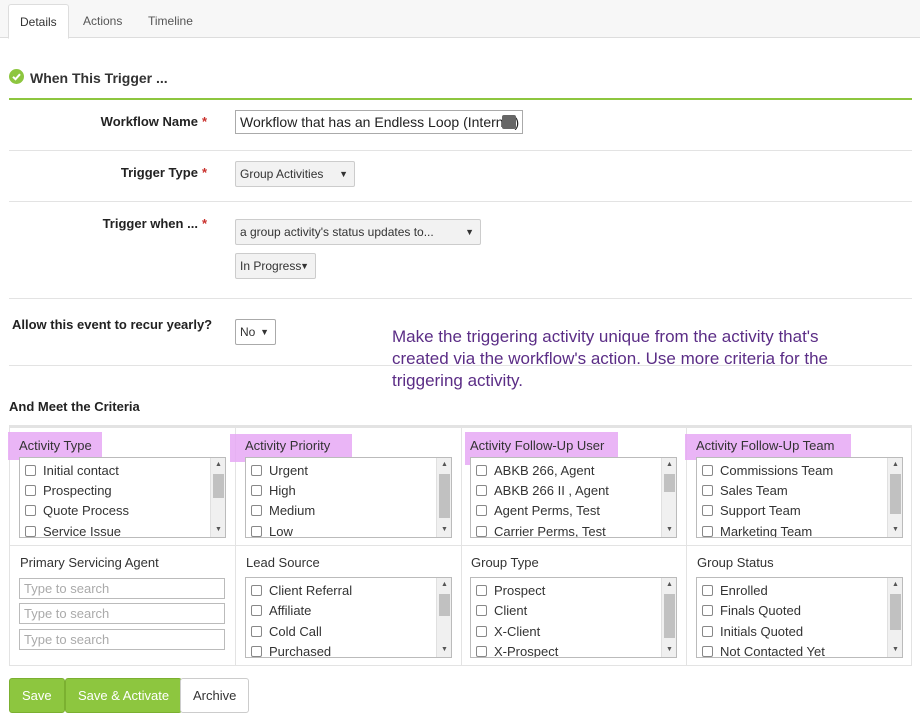 The width and height of the screenshot is (920, 723). What do you see at coordinates (37, 695) in the screenshot?
I see `save-button: Save` at bounding box center [37, 695].